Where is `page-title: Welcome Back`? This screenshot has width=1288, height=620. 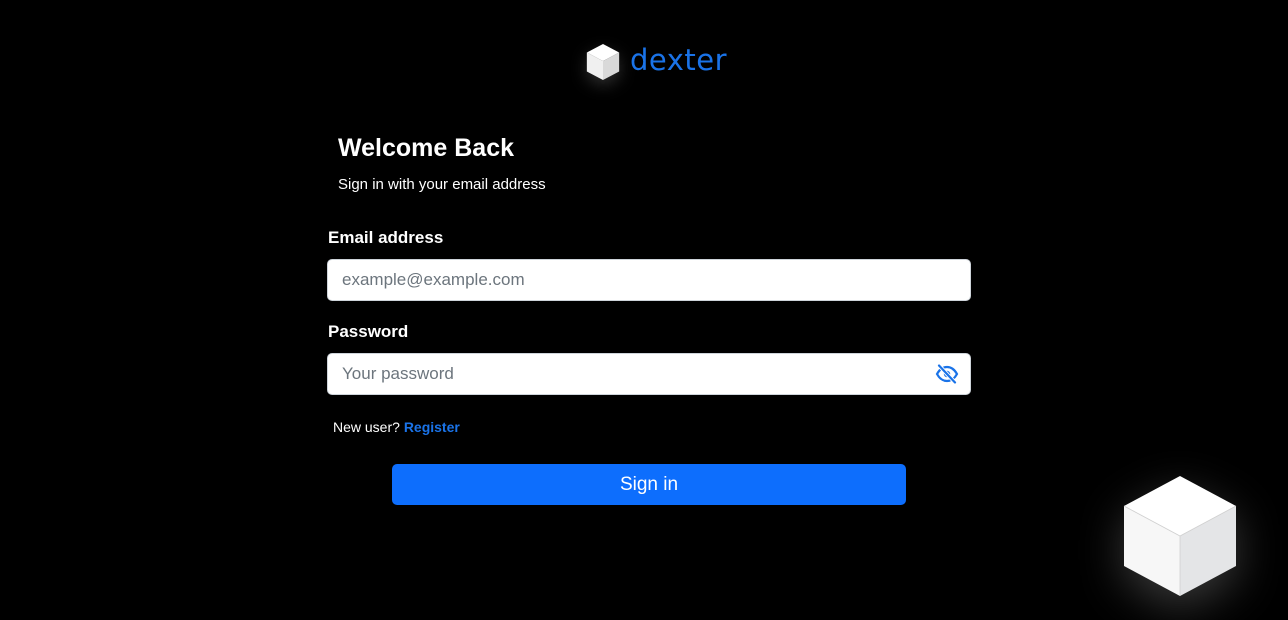 page-title: Welcome Back is located at coordinates (426, 148).